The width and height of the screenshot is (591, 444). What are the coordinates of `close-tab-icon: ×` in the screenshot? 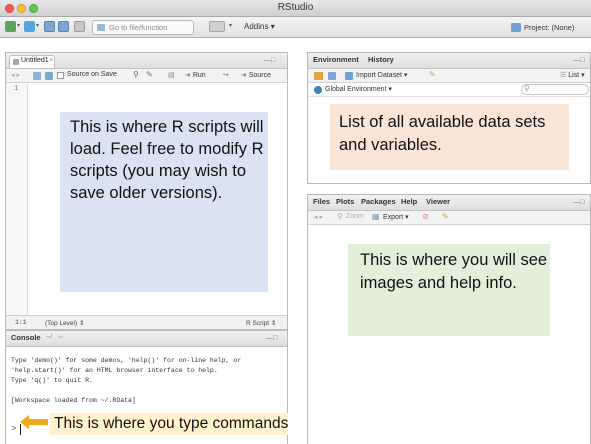 It's located at (51, 60).